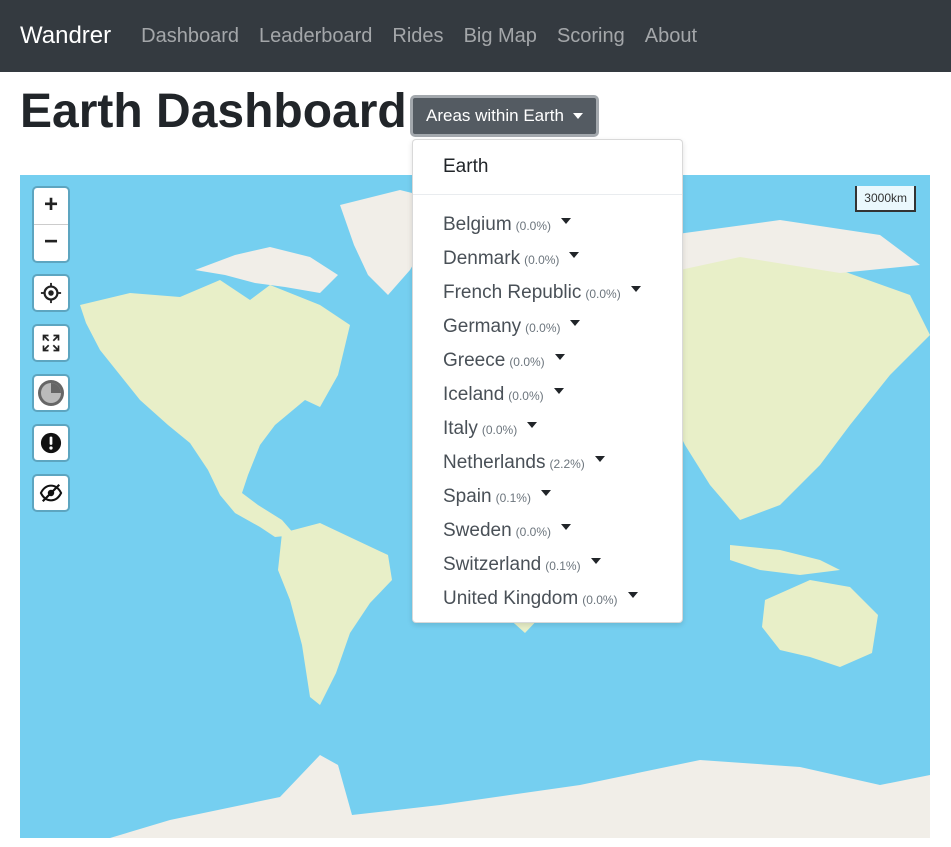 The height and width of the screenshot is (847, 951). I want to click on clock-icon, so click(51, 393).